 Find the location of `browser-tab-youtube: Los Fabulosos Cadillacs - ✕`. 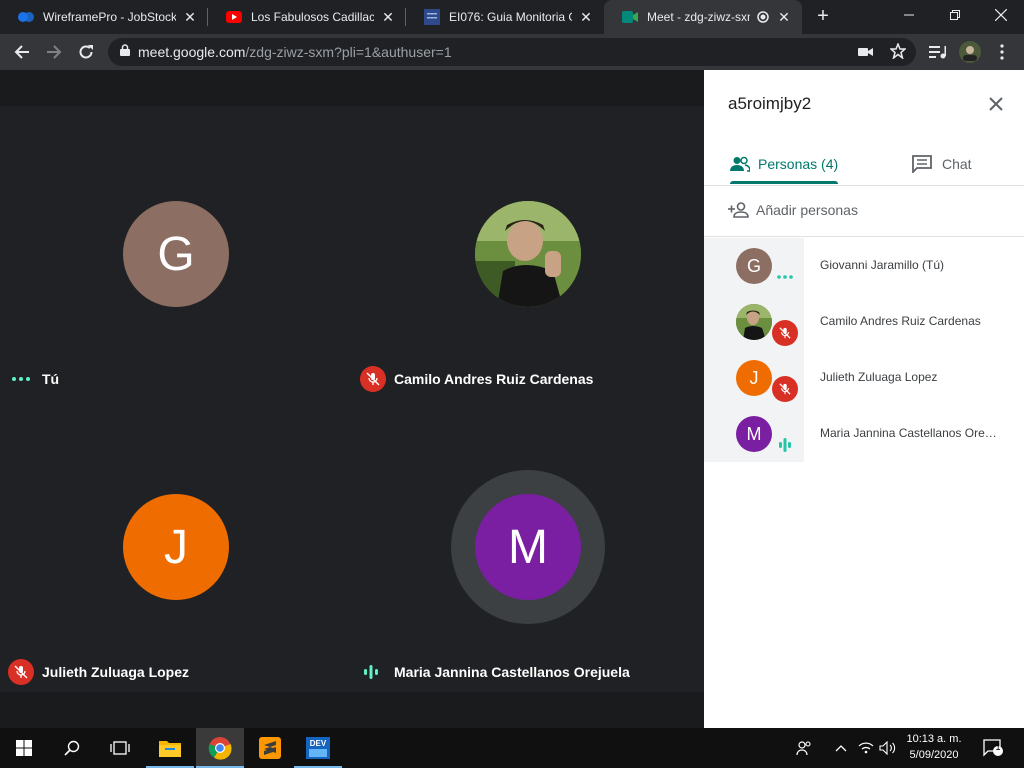

browser-tab-youtube: Los Fabulosos Cadillacs - ✕ is located at coordinates (307, 17).